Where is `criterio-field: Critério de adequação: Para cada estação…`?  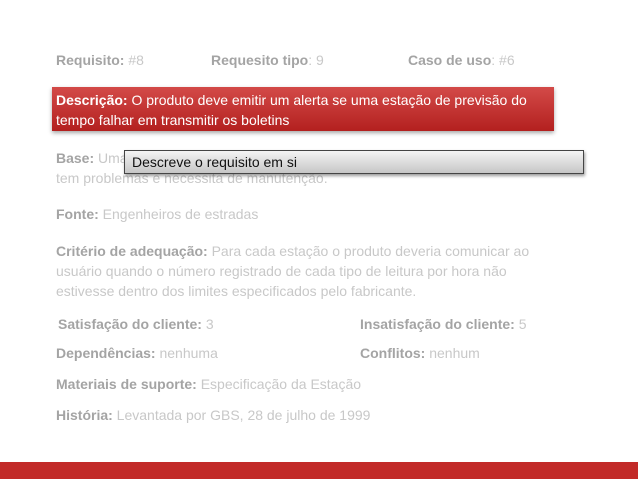
criterio-field: Critério de adequação: Para cada estação… is located at coordinates (311, 271).